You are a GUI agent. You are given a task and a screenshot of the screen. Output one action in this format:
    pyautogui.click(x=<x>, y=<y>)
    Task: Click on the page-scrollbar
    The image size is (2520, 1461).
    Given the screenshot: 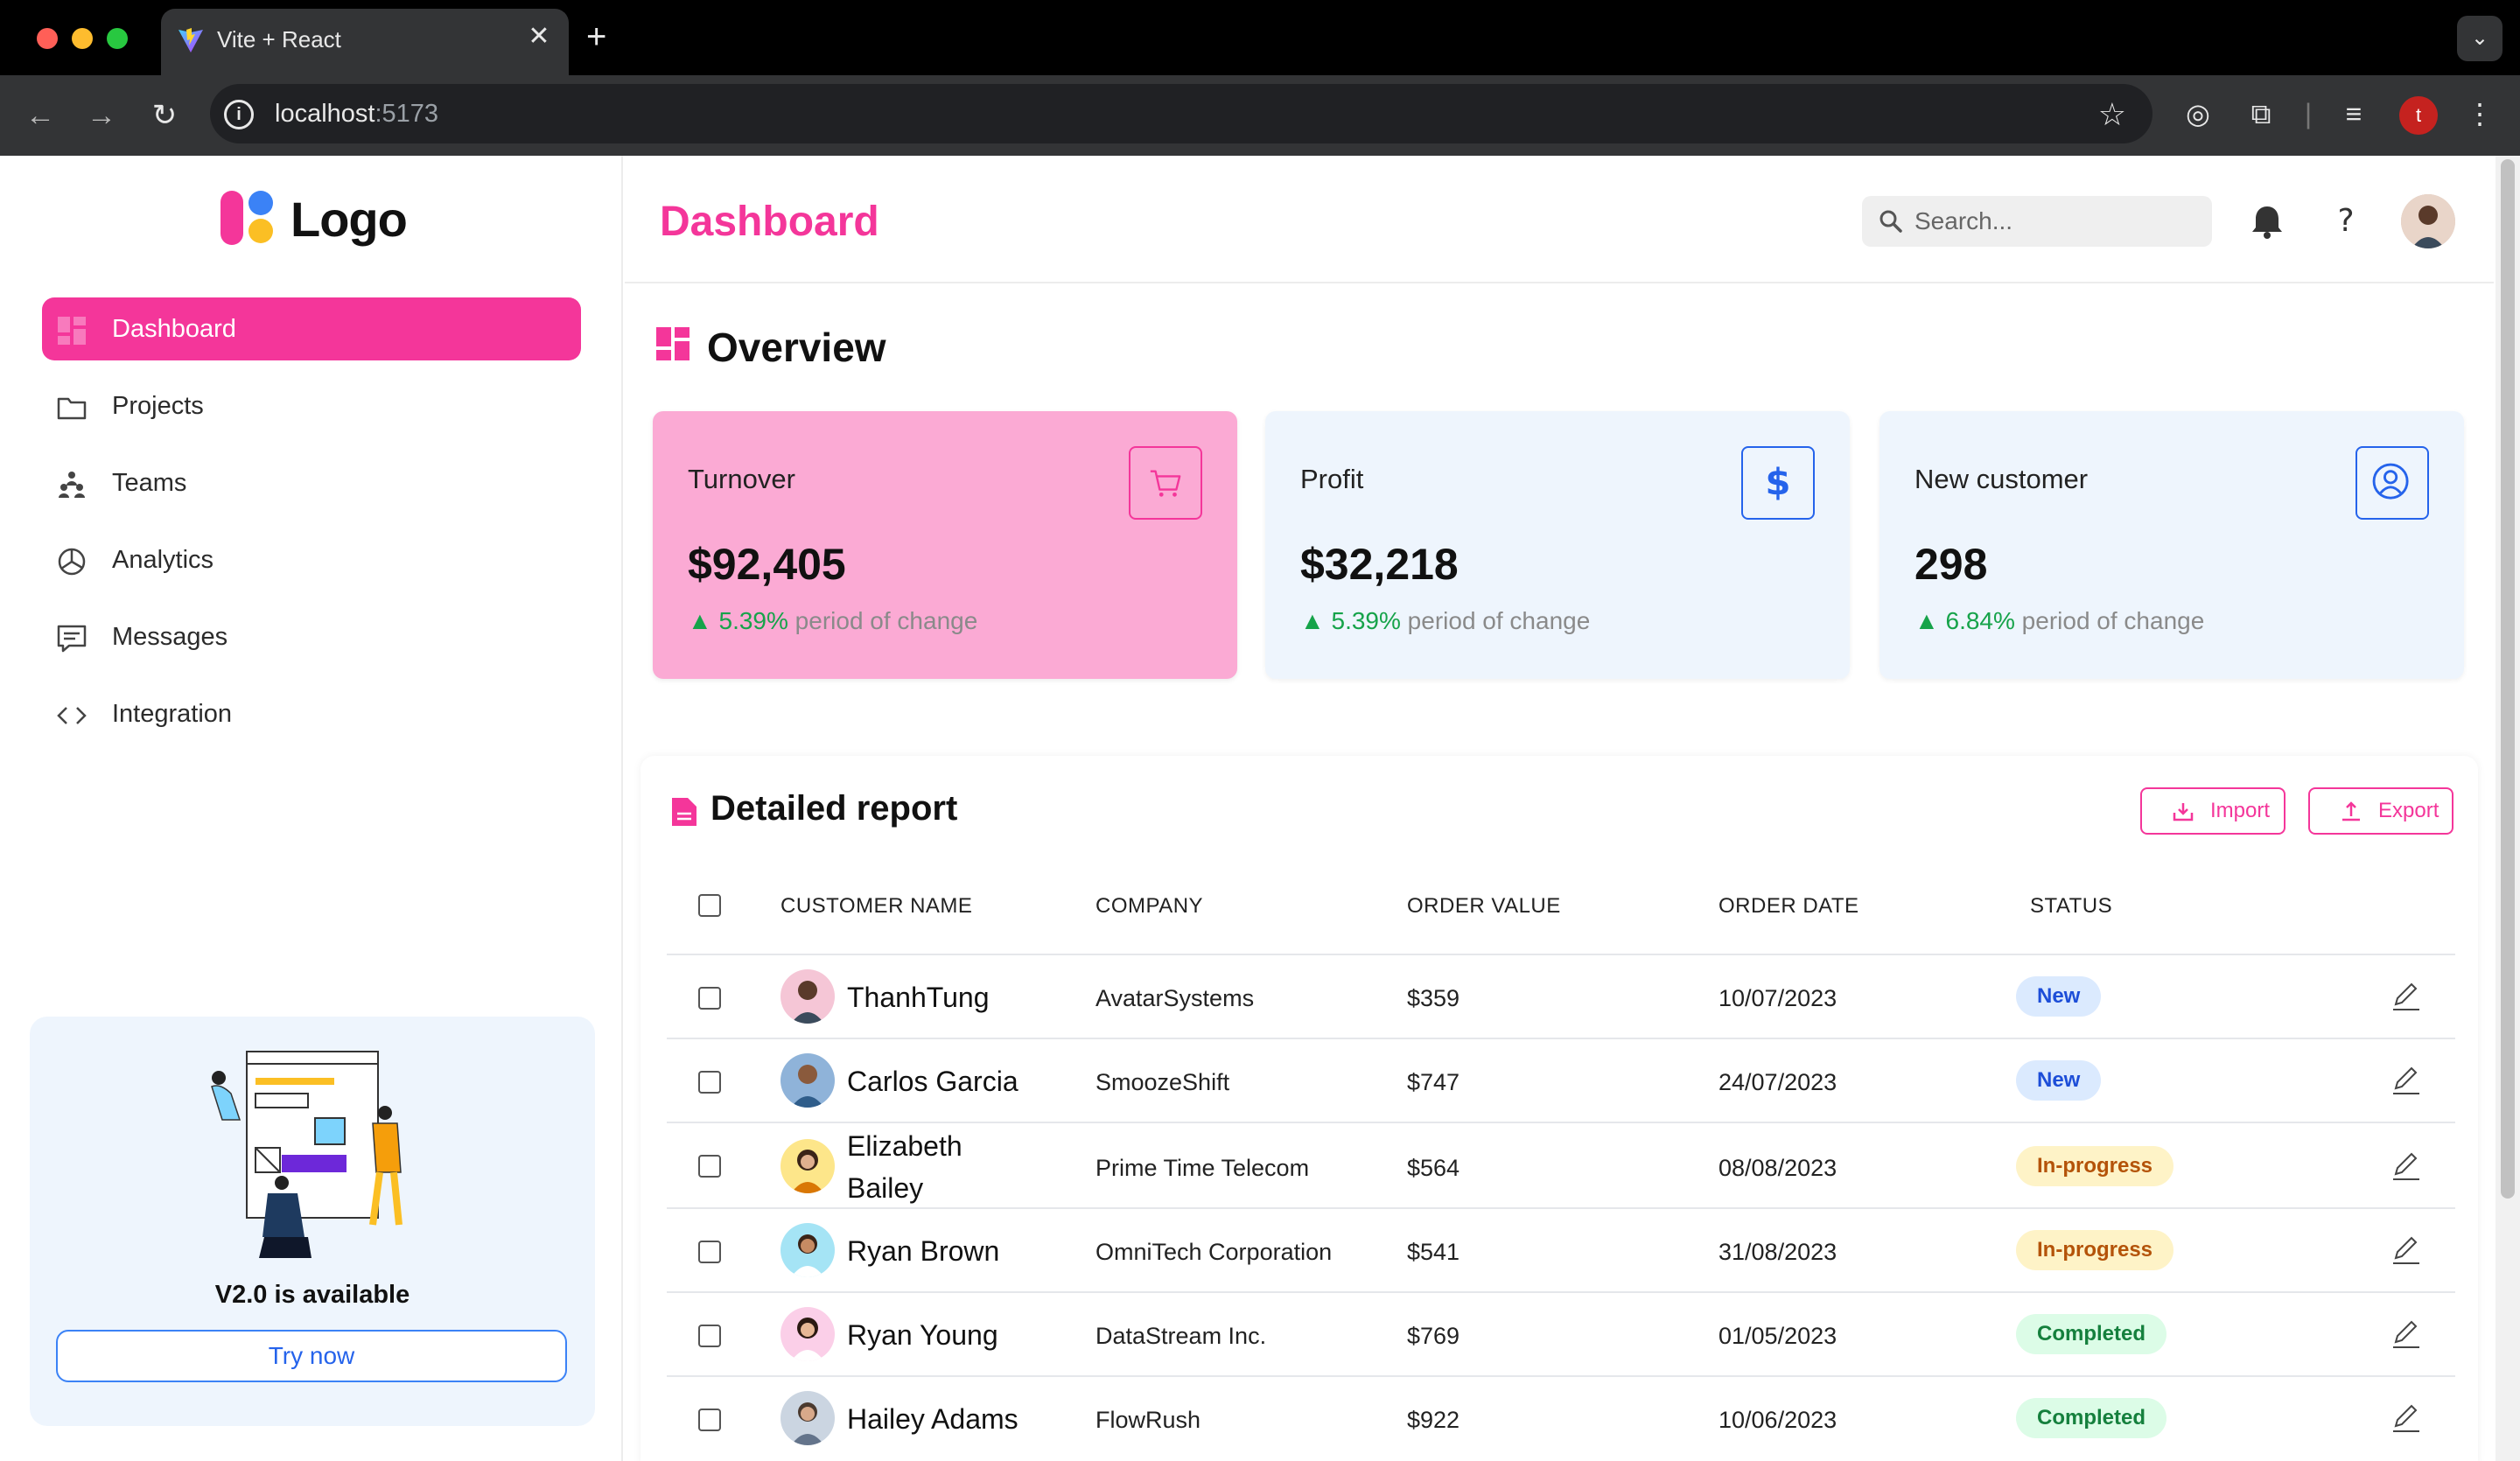 What is the action you would take?
    pyautogui.click(x=2508, y=808)
    